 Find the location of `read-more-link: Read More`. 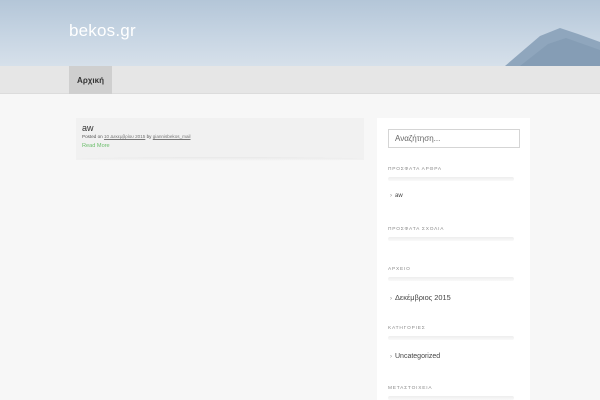

read-more-link: Read More is located at coordinates (96, 146).